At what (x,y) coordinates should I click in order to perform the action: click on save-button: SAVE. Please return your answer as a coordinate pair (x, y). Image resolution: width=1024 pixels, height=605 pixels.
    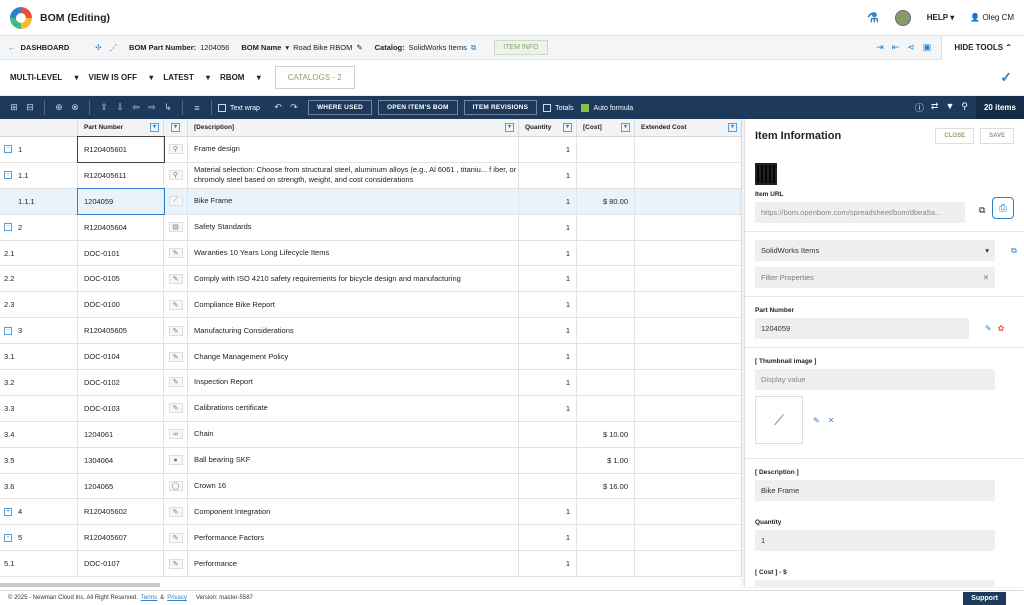
    Looking at the image, I should click on (997, 136).